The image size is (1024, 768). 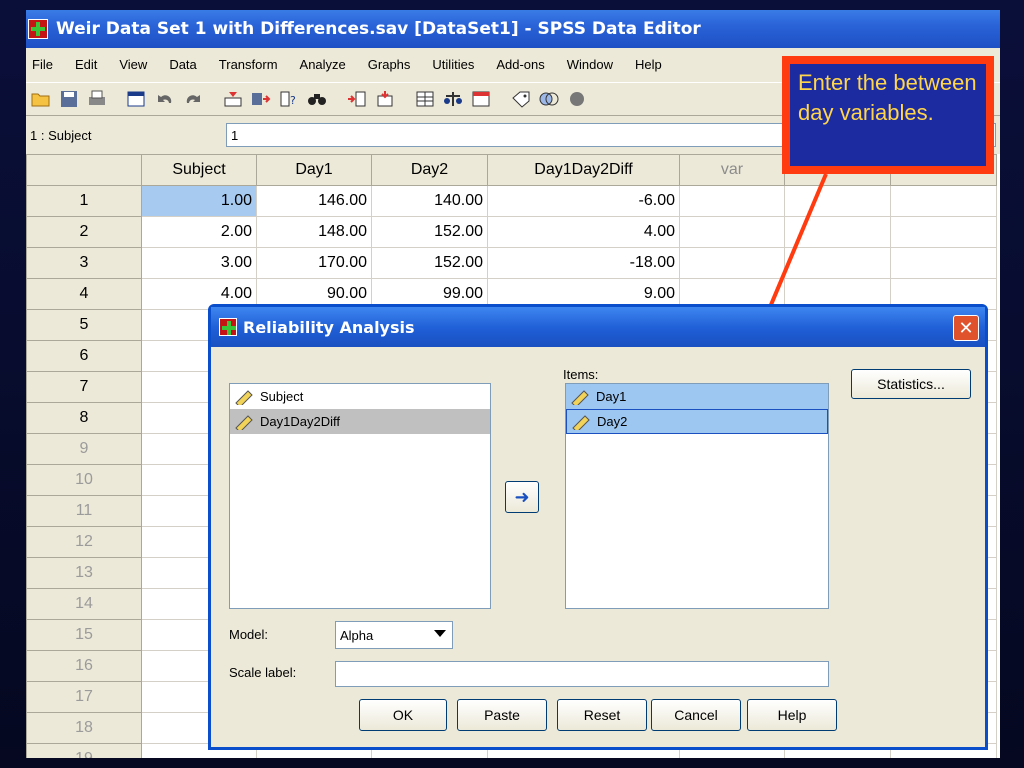 I want to click on ok-button: OK, so click(x=403, y=715).